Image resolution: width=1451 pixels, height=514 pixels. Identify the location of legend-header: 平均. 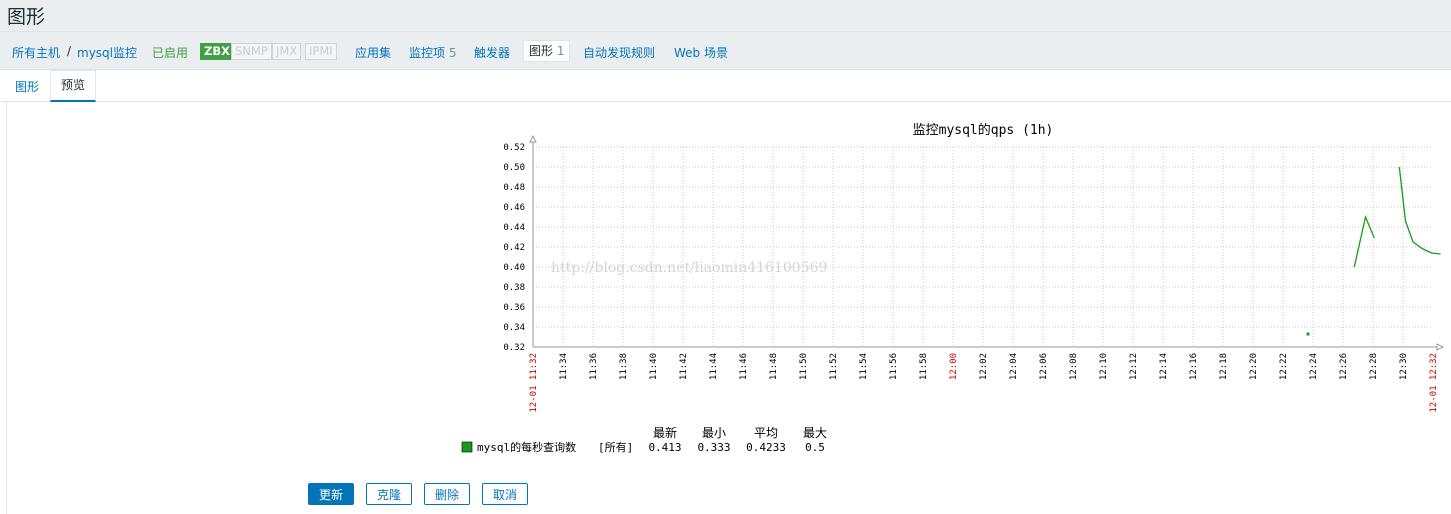
(766, 433).